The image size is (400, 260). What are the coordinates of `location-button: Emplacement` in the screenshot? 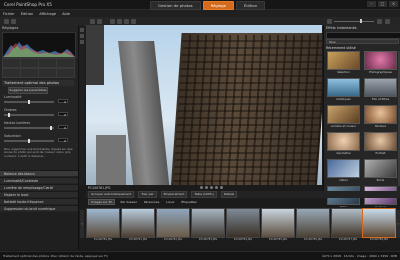 It's located at (174, 194).